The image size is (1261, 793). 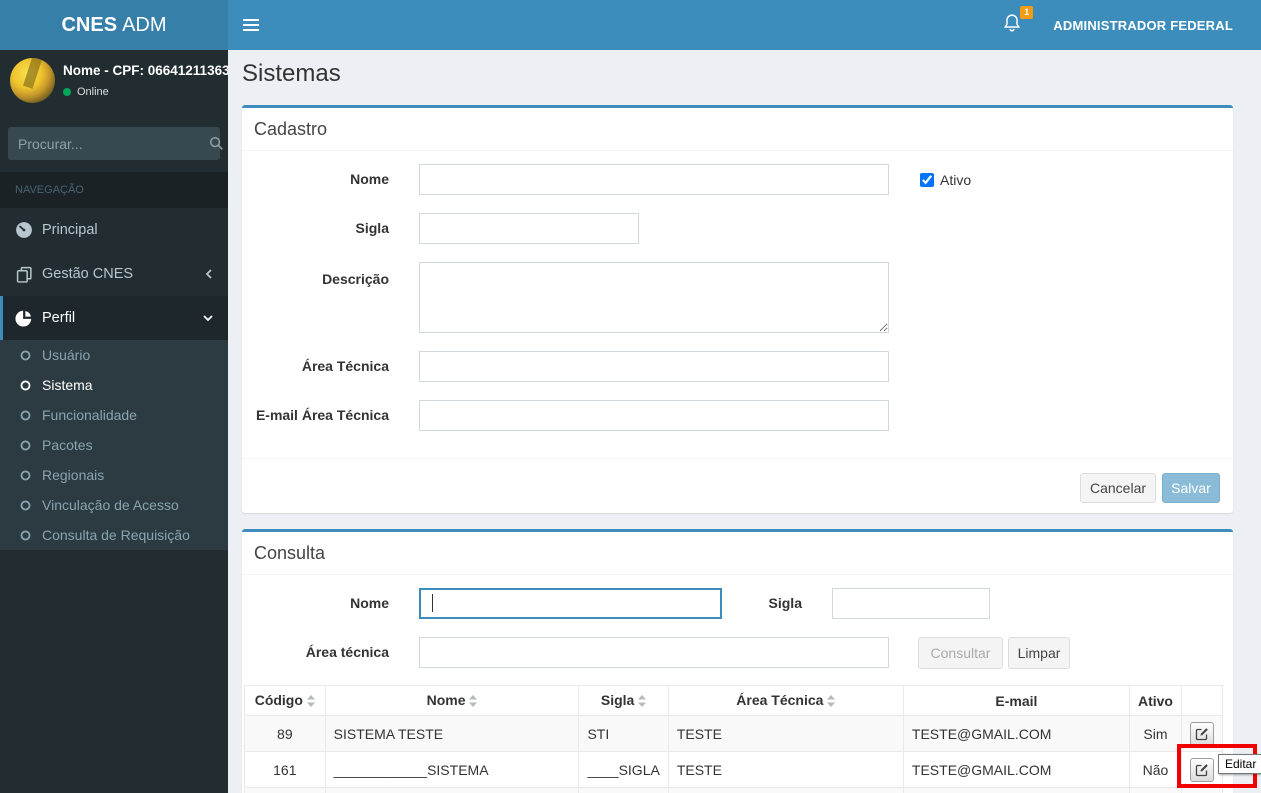 What do you see at coordinates (24, 318) in the screenshot?
I see `pie-chart-icon` at bounding box center [24, 318].